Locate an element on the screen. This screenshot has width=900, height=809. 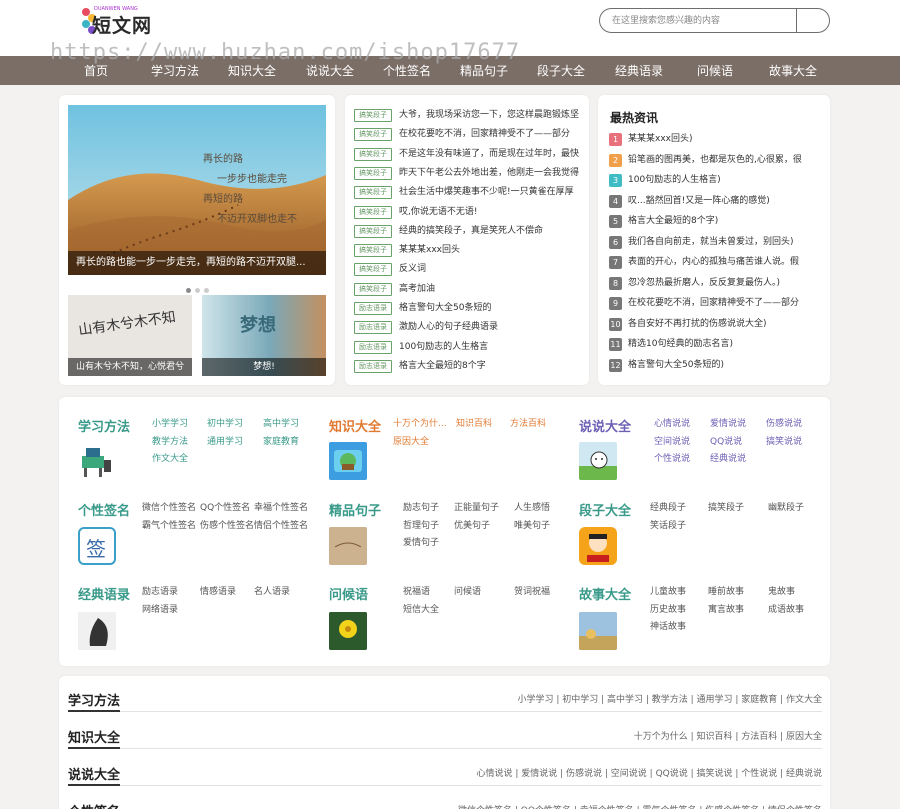
category-link: 知识百科 is located at coordinates (474, 422).